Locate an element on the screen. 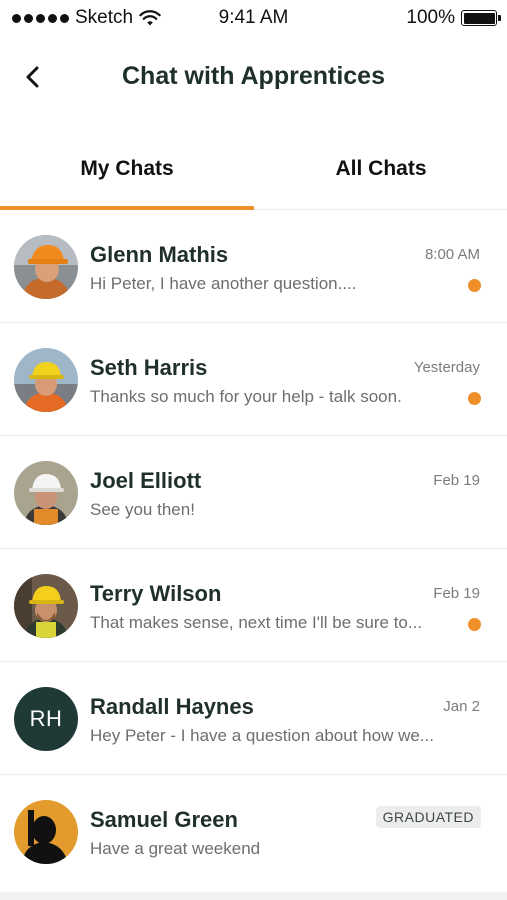  status-right: 100% is located at coordinates (453, 18).